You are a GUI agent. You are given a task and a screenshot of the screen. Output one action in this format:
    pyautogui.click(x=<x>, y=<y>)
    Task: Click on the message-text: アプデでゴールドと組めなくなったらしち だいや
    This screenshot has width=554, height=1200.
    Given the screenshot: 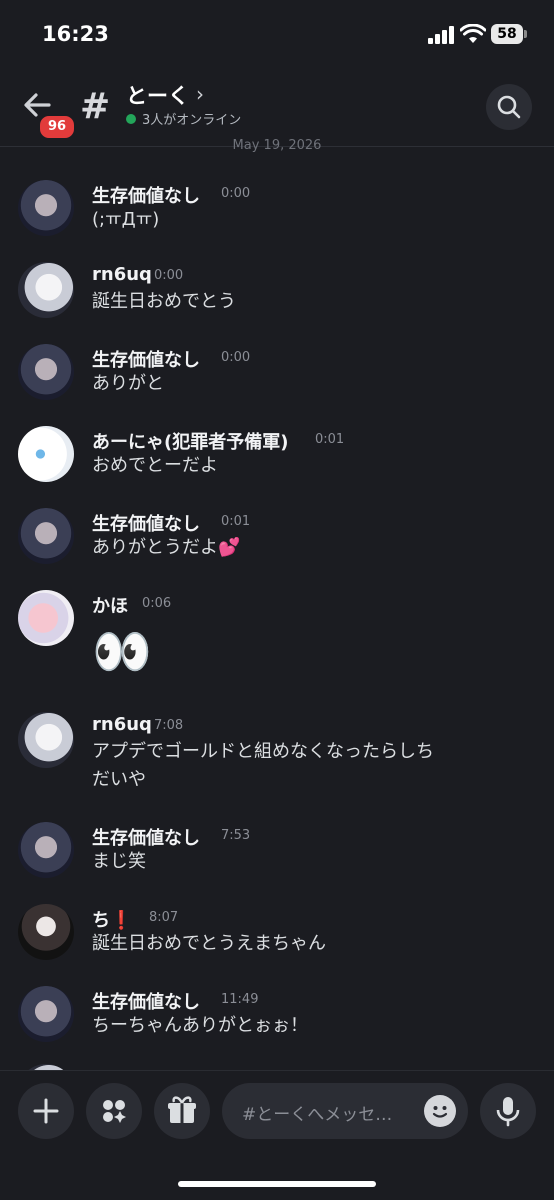 What is the action you would take?
    pyautogui.click(x=263, y=765)
    